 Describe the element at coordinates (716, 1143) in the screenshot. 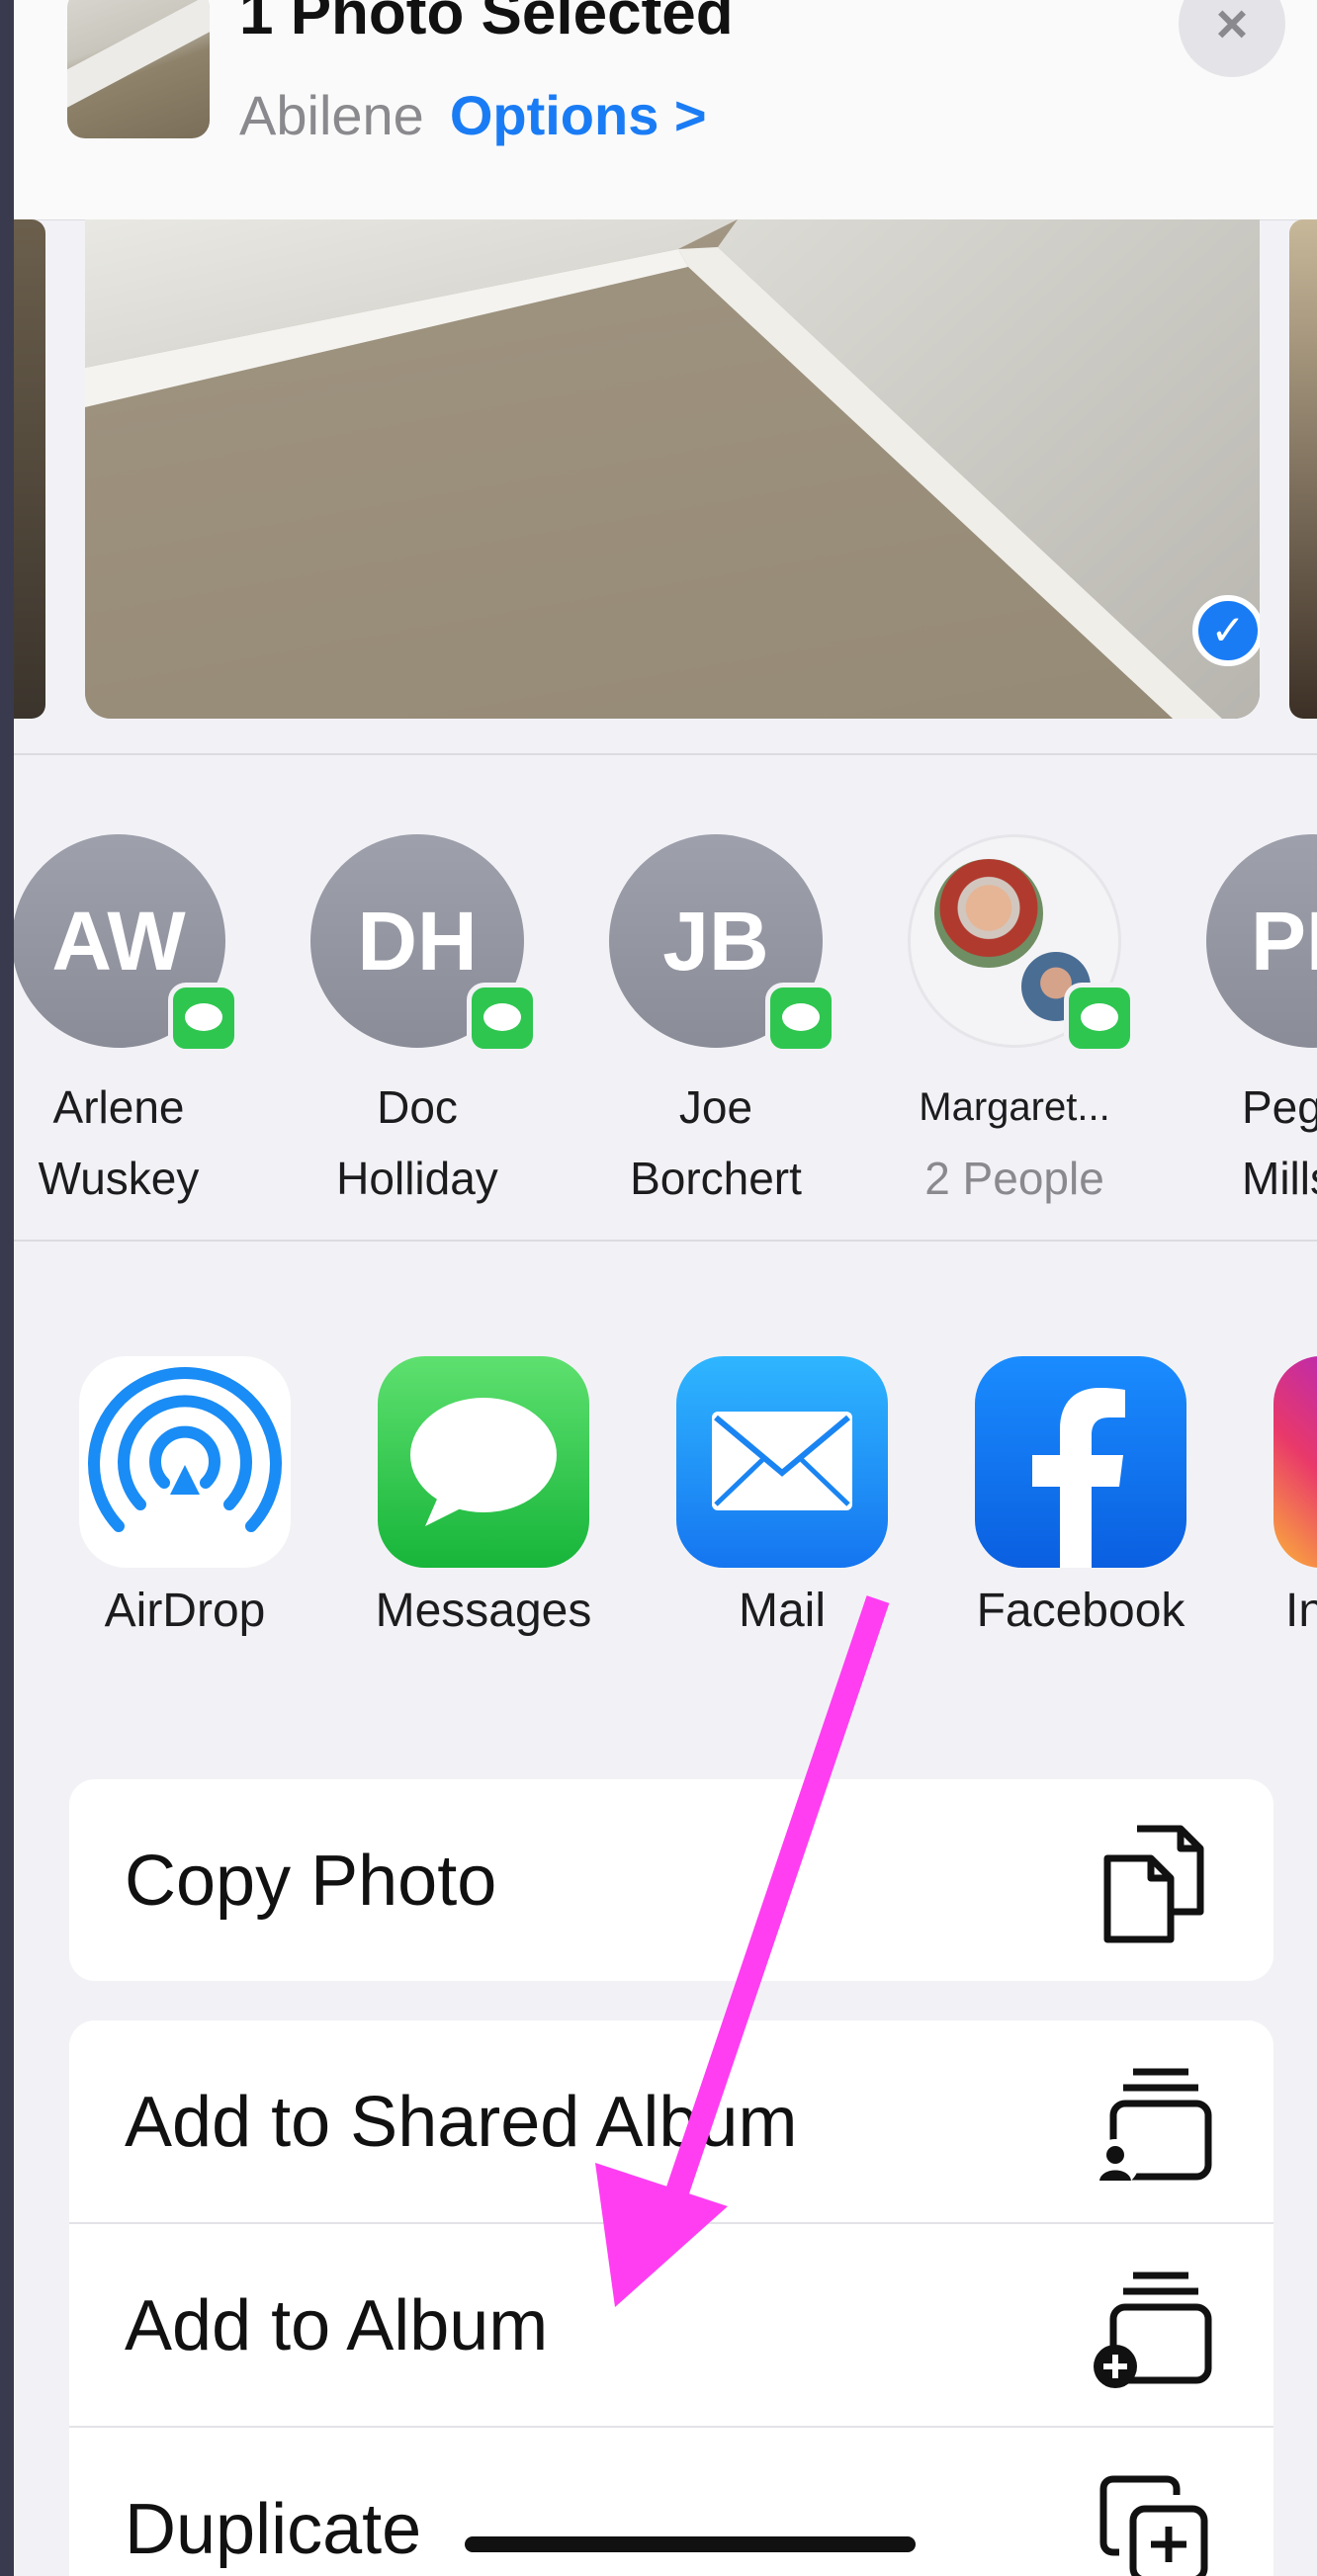

I see `person-name: Joe Borchert` at that location.